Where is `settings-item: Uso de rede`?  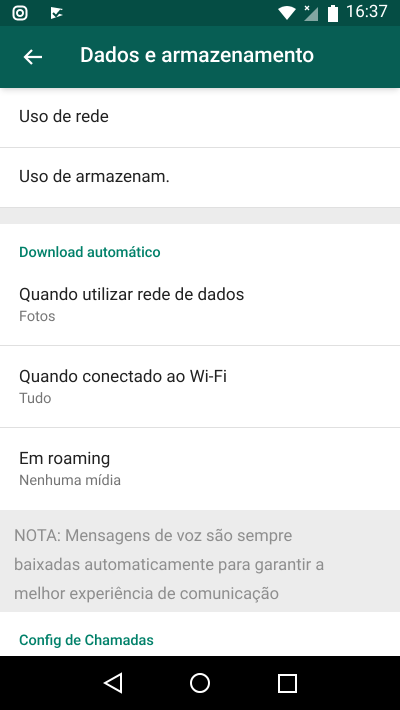 settings-item: Uso de rede is located at coordinates (200, 118).